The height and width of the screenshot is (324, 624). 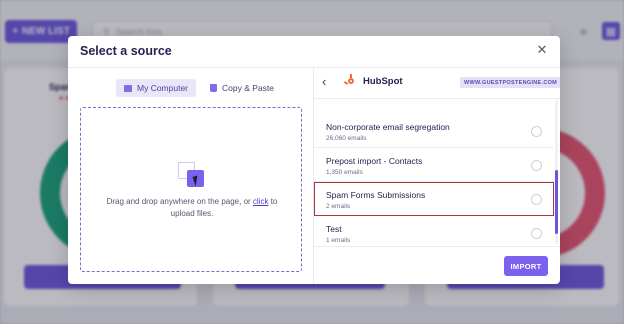 What do you see at coordinates (334, 229) in the screenshot?
I see `list-item-name: Test` at bounding box center [334, 229].